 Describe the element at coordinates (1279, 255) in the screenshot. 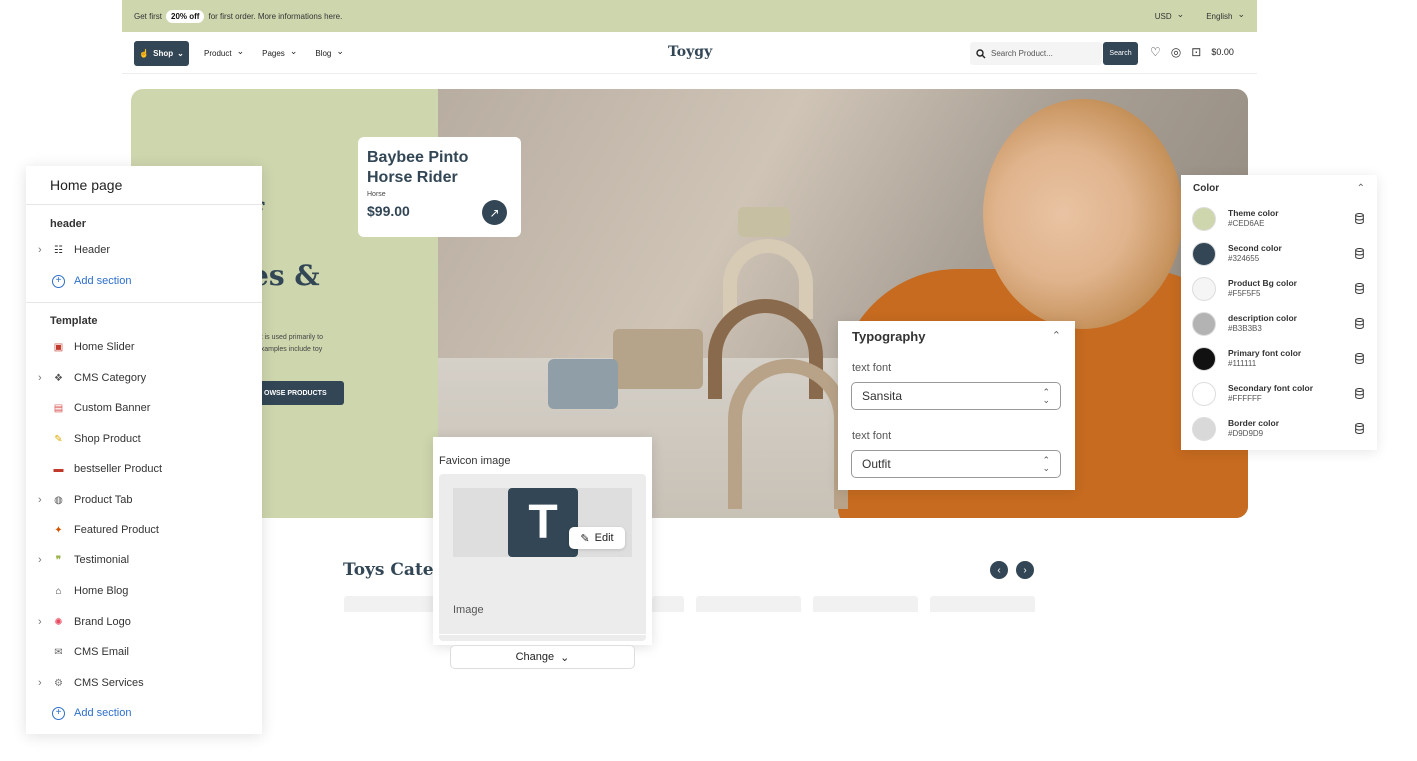

I see `color-setting-row: Second color #324655` at that location.